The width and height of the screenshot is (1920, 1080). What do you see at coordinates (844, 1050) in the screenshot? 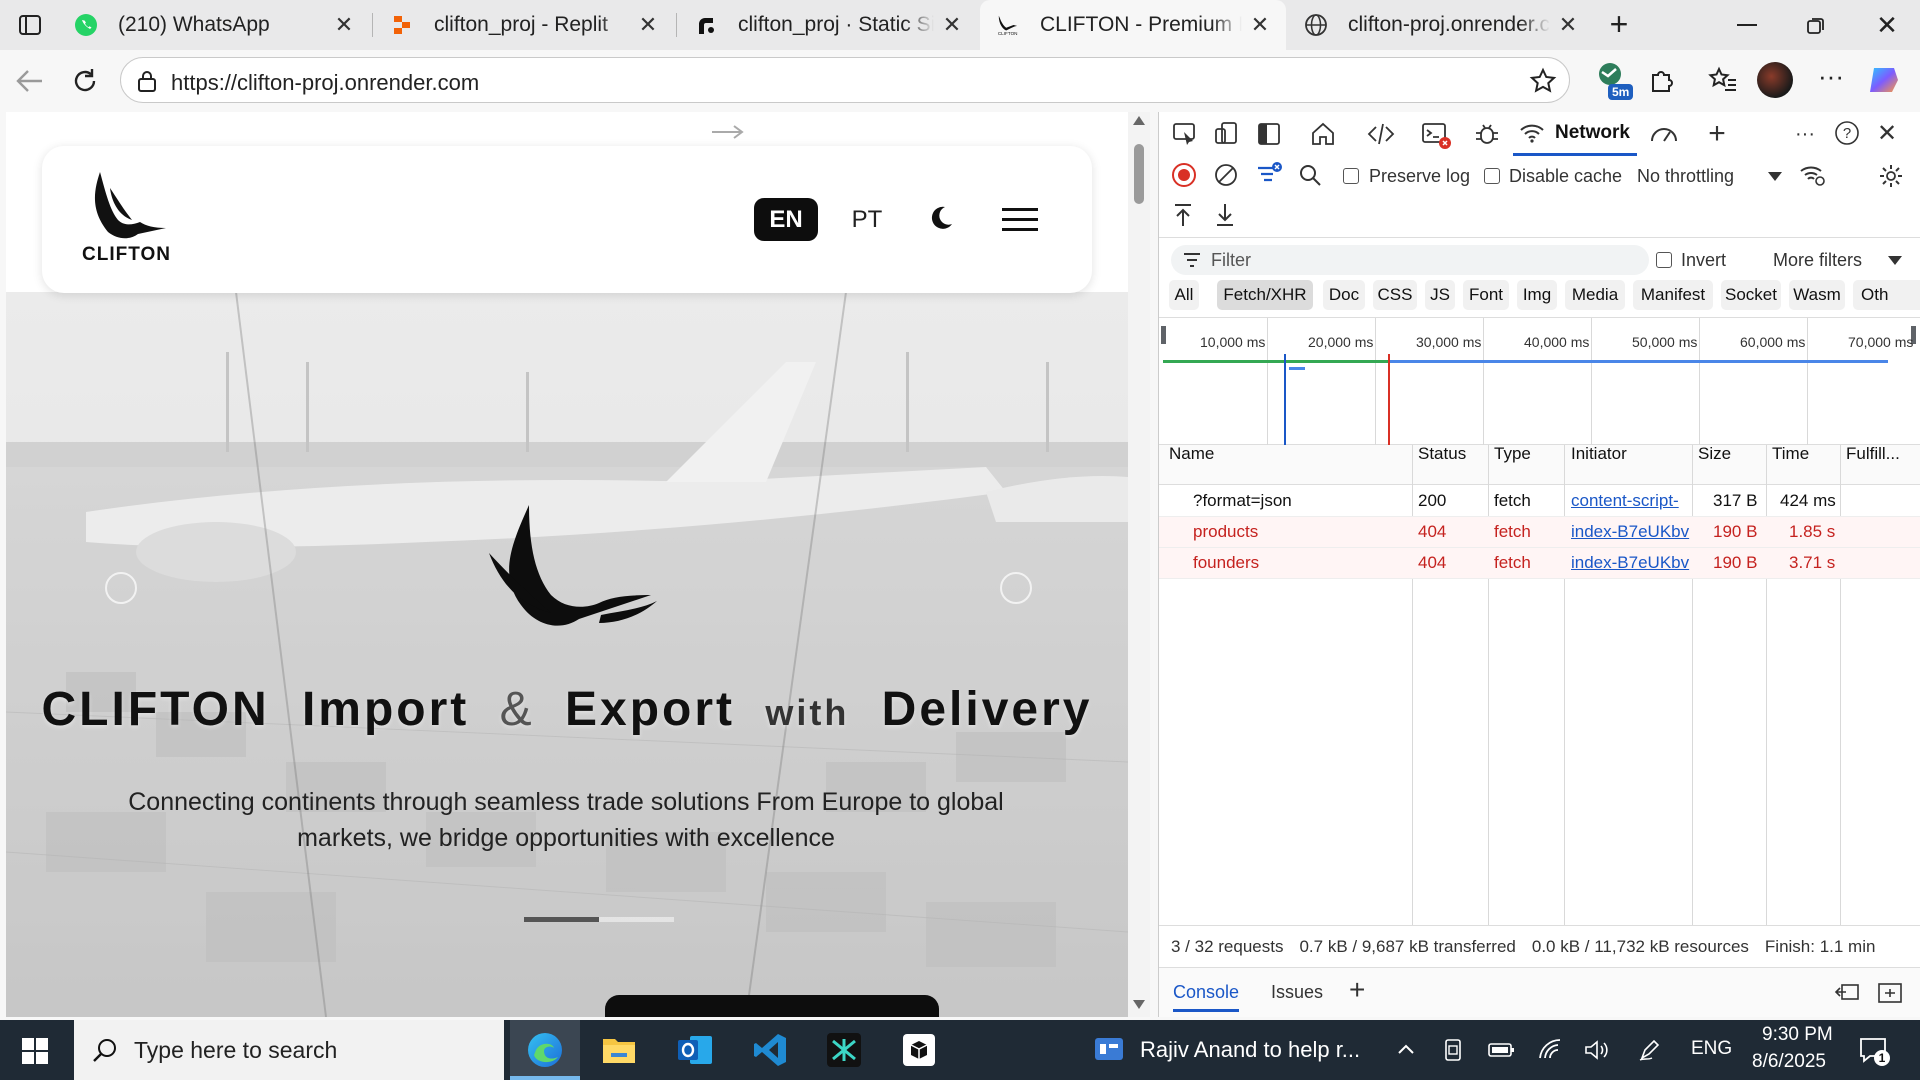
I see `app-butterfly-icon` at bounding box center [844, 1050].